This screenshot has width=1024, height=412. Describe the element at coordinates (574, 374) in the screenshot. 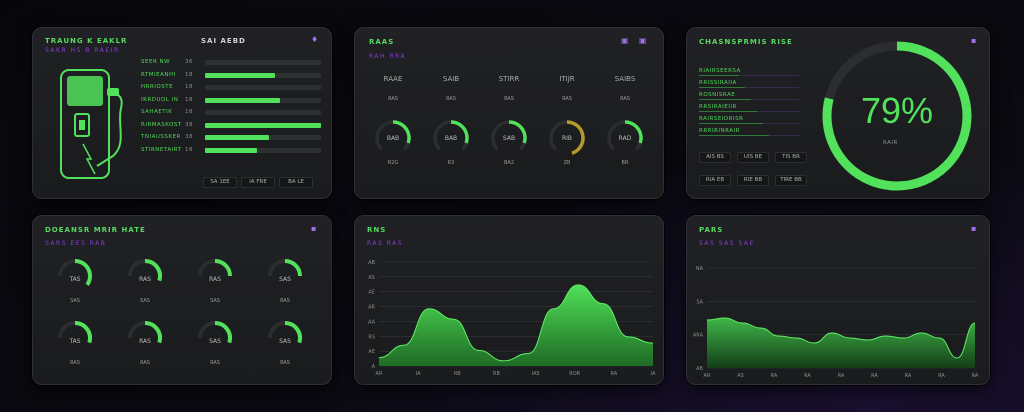

I see `x-tick-label: ROR` at that location.